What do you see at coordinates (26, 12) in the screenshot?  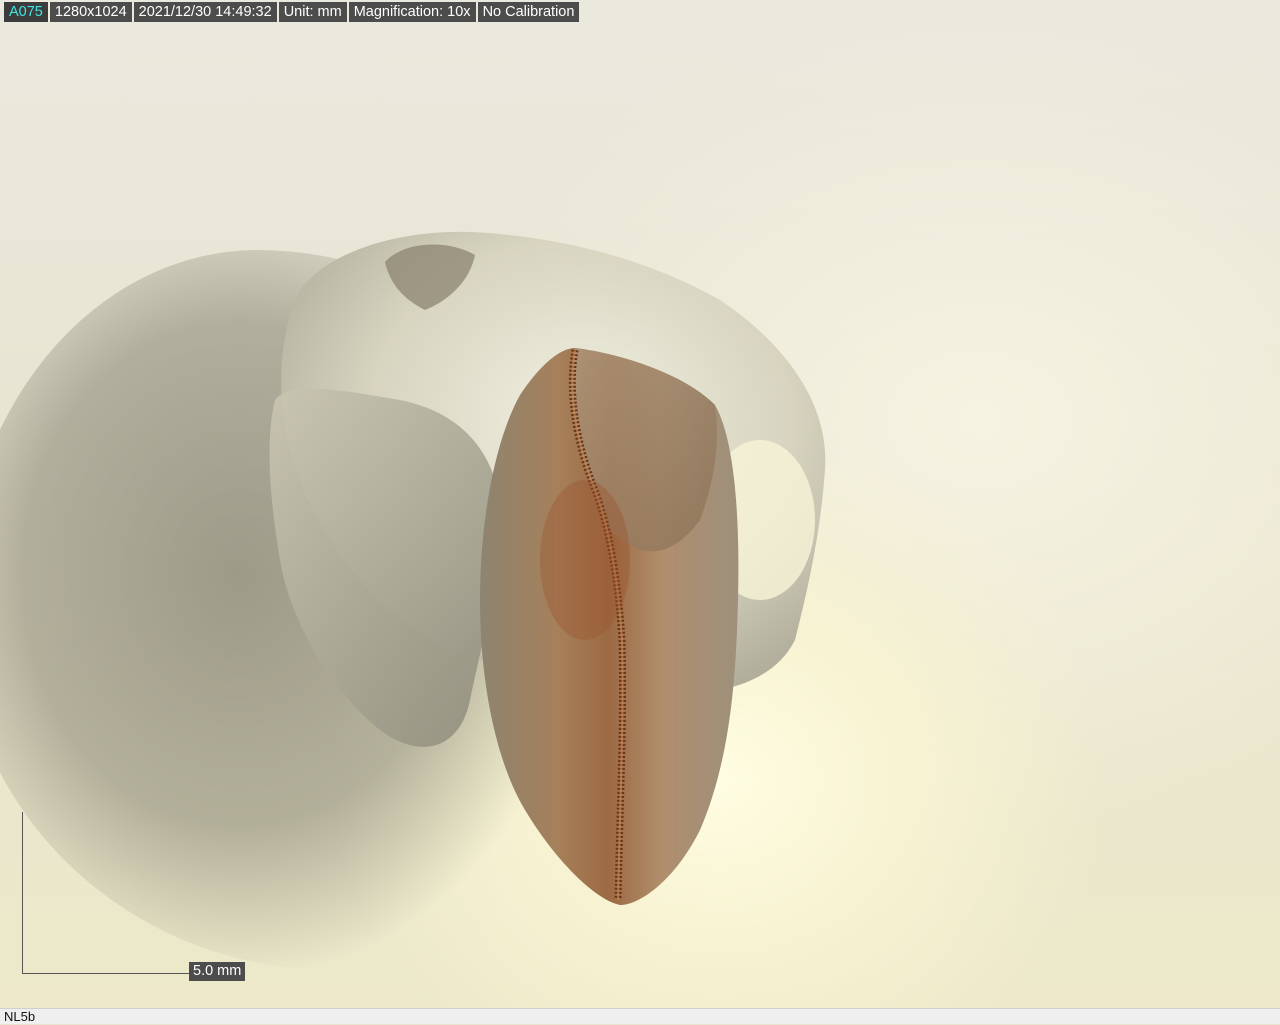 I see `camera-id-label: A075` at bounding box center [26, 12].